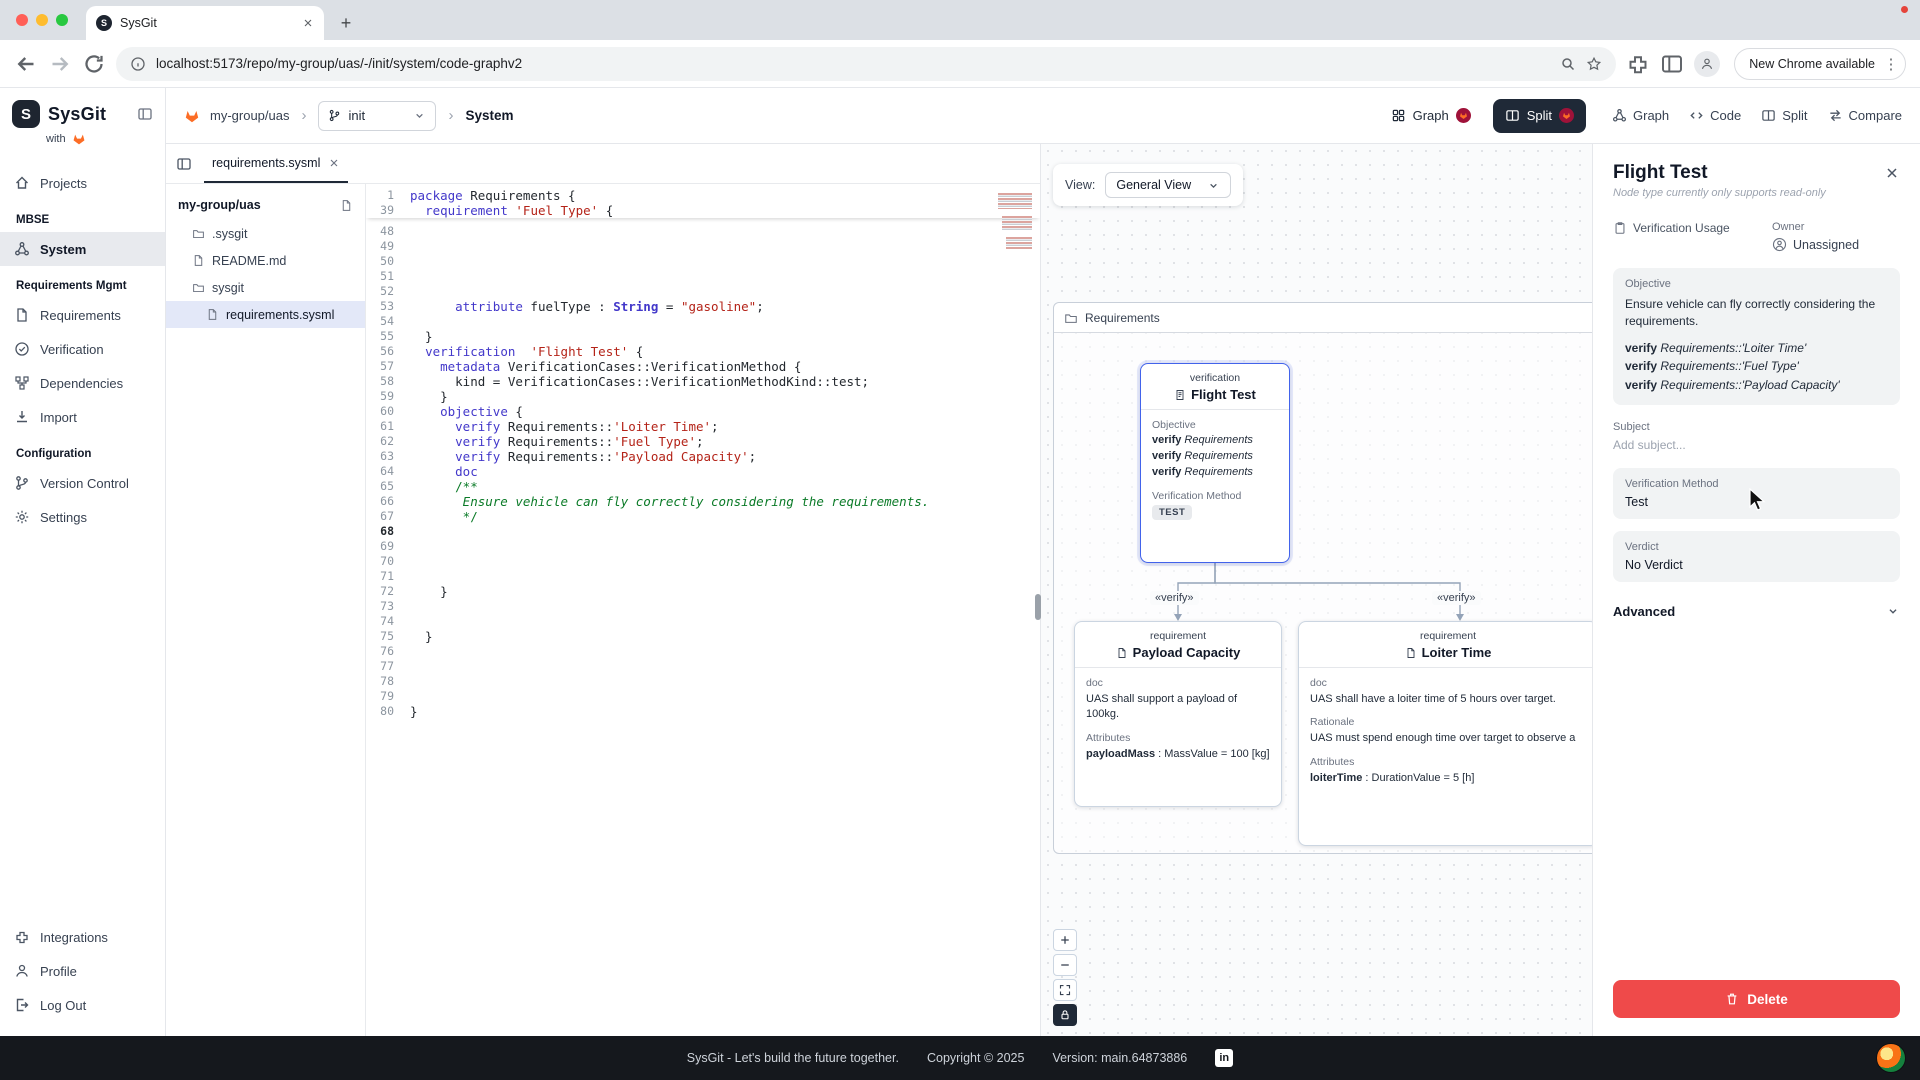 This screenshot has height=1080, width=1920. What do you see at coordinates (94, 64) in the screenshot?
I see `reload-icon` at bounding box center [94, 64].